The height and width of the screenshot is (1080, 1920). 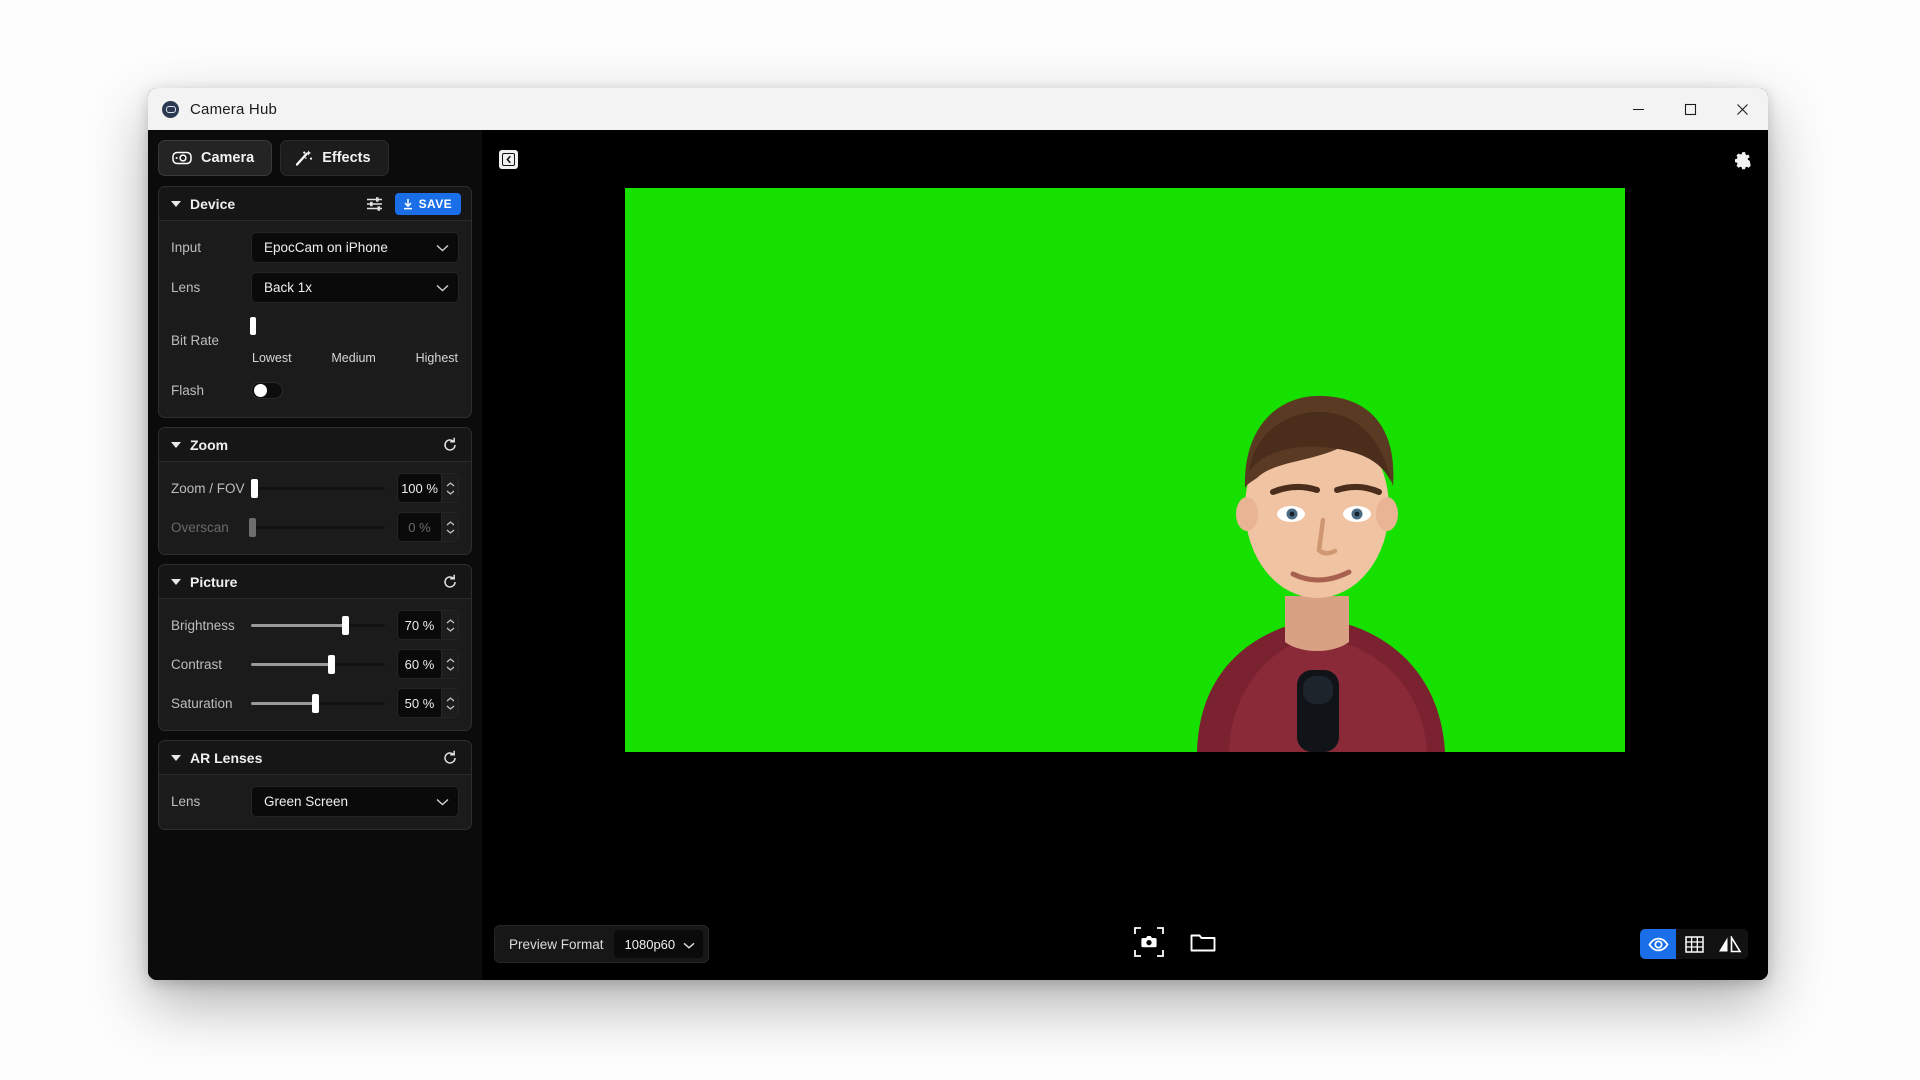 I want to click on row-input: Input EpocCam on iPhone, so click(x=315, y=247).